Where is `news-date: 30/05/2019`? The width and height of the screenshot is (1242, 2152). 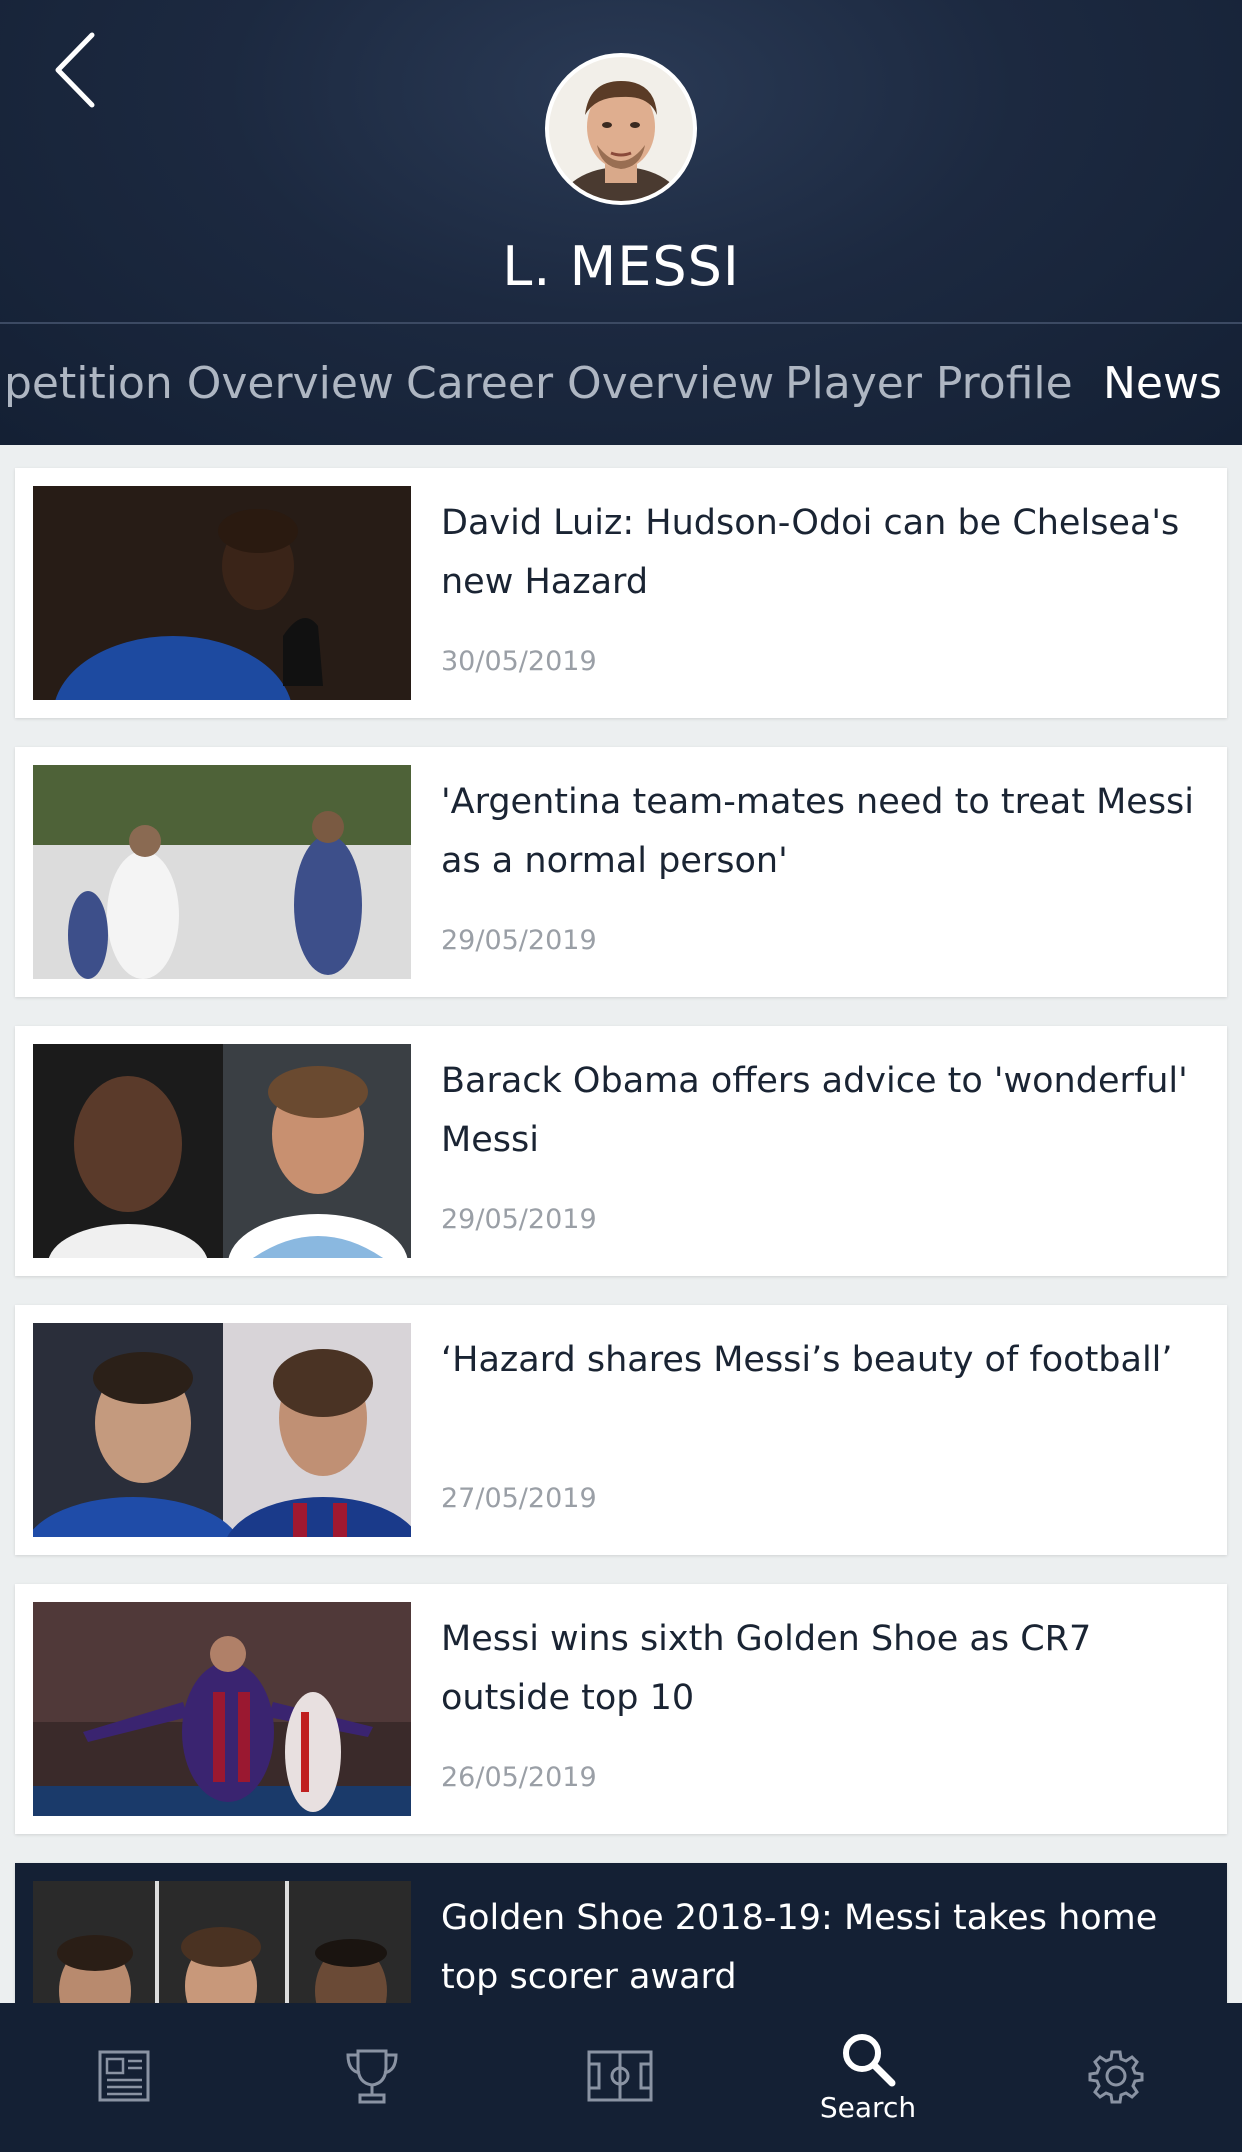
news-date: 30/05/2019 is located at coordinates (519, 661).